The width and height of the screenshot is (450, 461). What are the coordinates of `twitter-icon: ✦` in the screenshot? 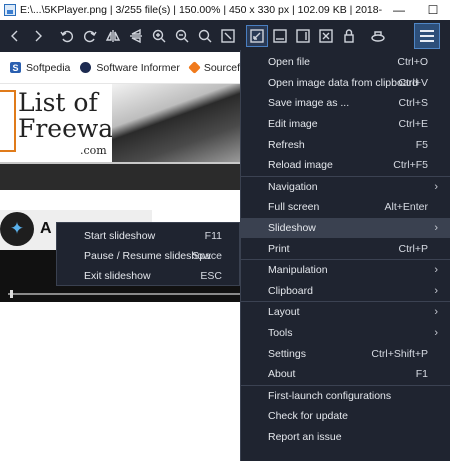 It's located at (17, 229).